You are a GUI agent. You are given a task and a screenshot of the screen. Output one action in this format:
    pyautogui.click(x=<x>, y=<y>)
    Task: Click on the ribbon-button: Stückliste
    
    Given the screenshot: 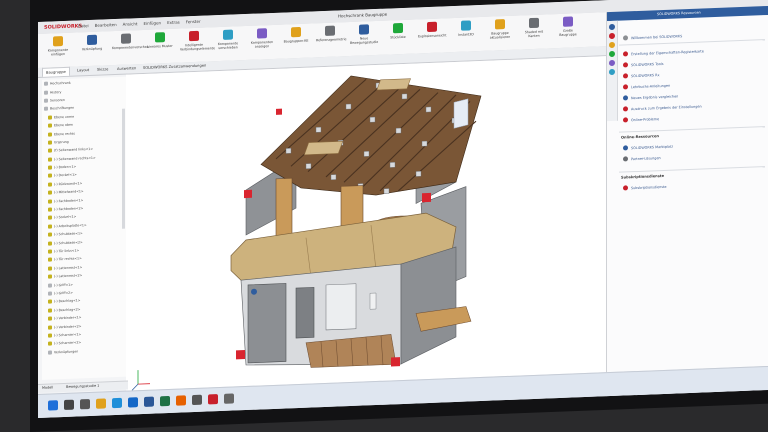 What is the action you would take?
    pyautogui.click(x=398, y=36)
    